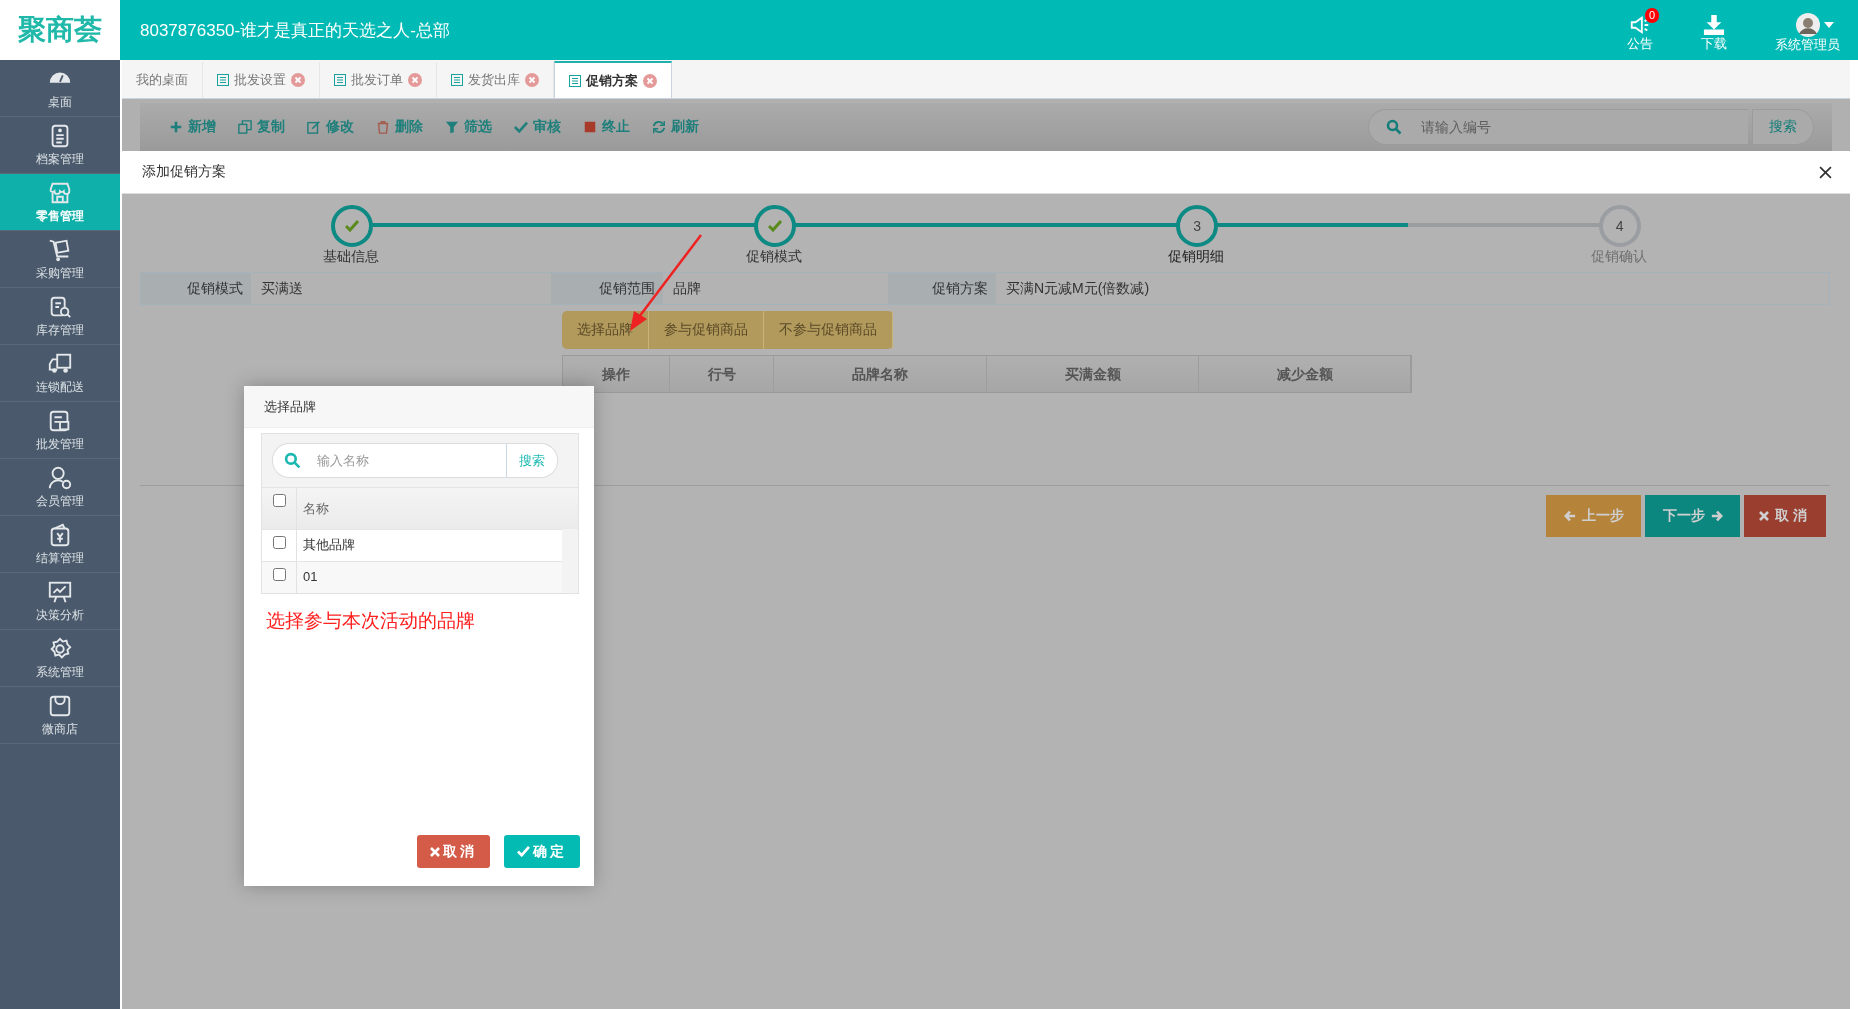  What do you see at coordinates (773, 257) in the screenshot?
I see `step-label: 促销模式` at bounding box center [773, 257].